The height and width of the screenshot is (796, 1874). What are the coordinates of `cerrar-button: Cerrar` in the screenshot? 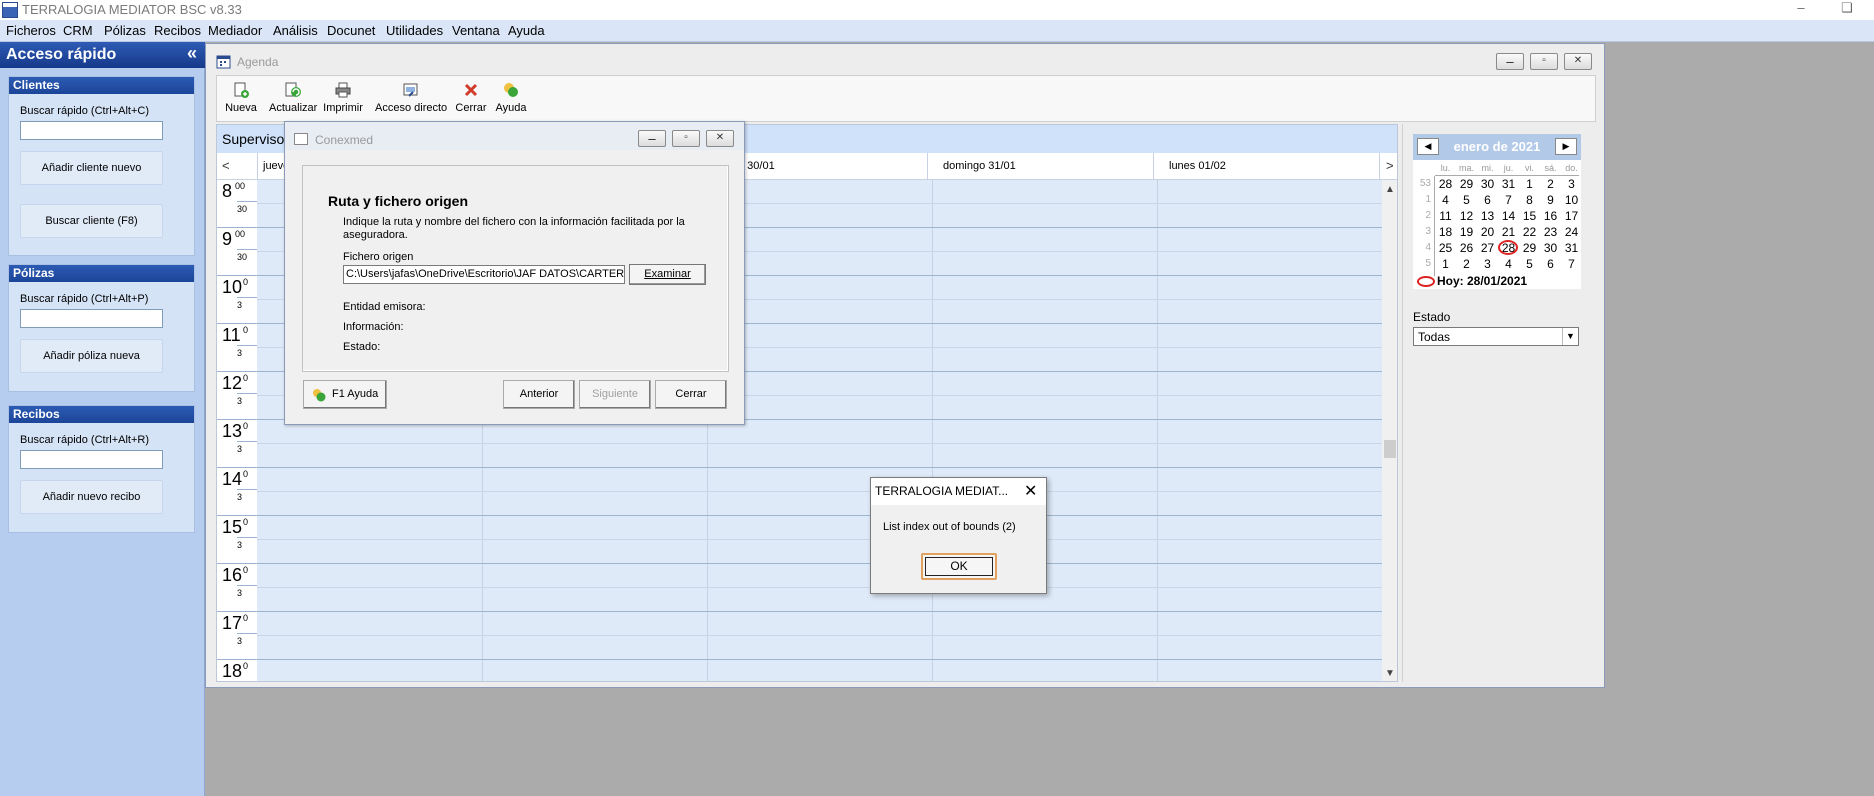 It's located at (471, 98).